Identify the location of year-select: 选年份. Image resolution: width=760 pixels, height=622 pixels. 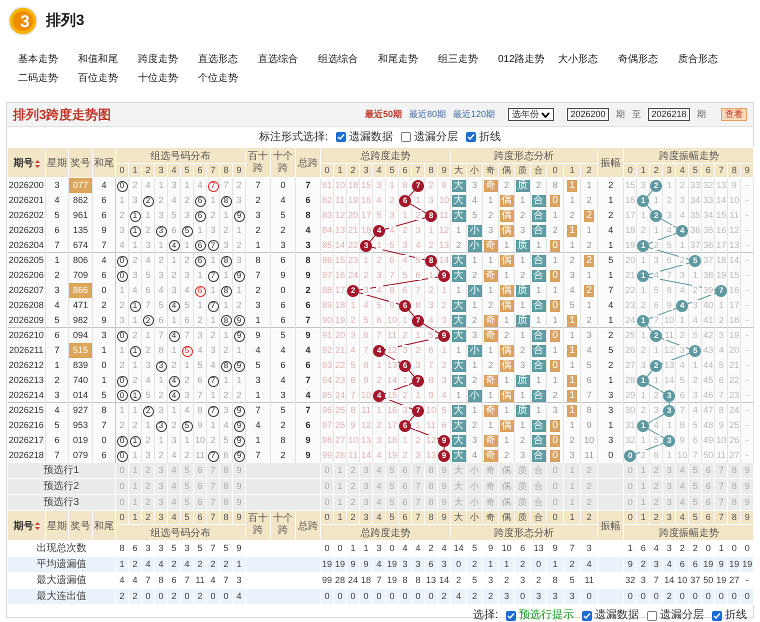
(531, 114).